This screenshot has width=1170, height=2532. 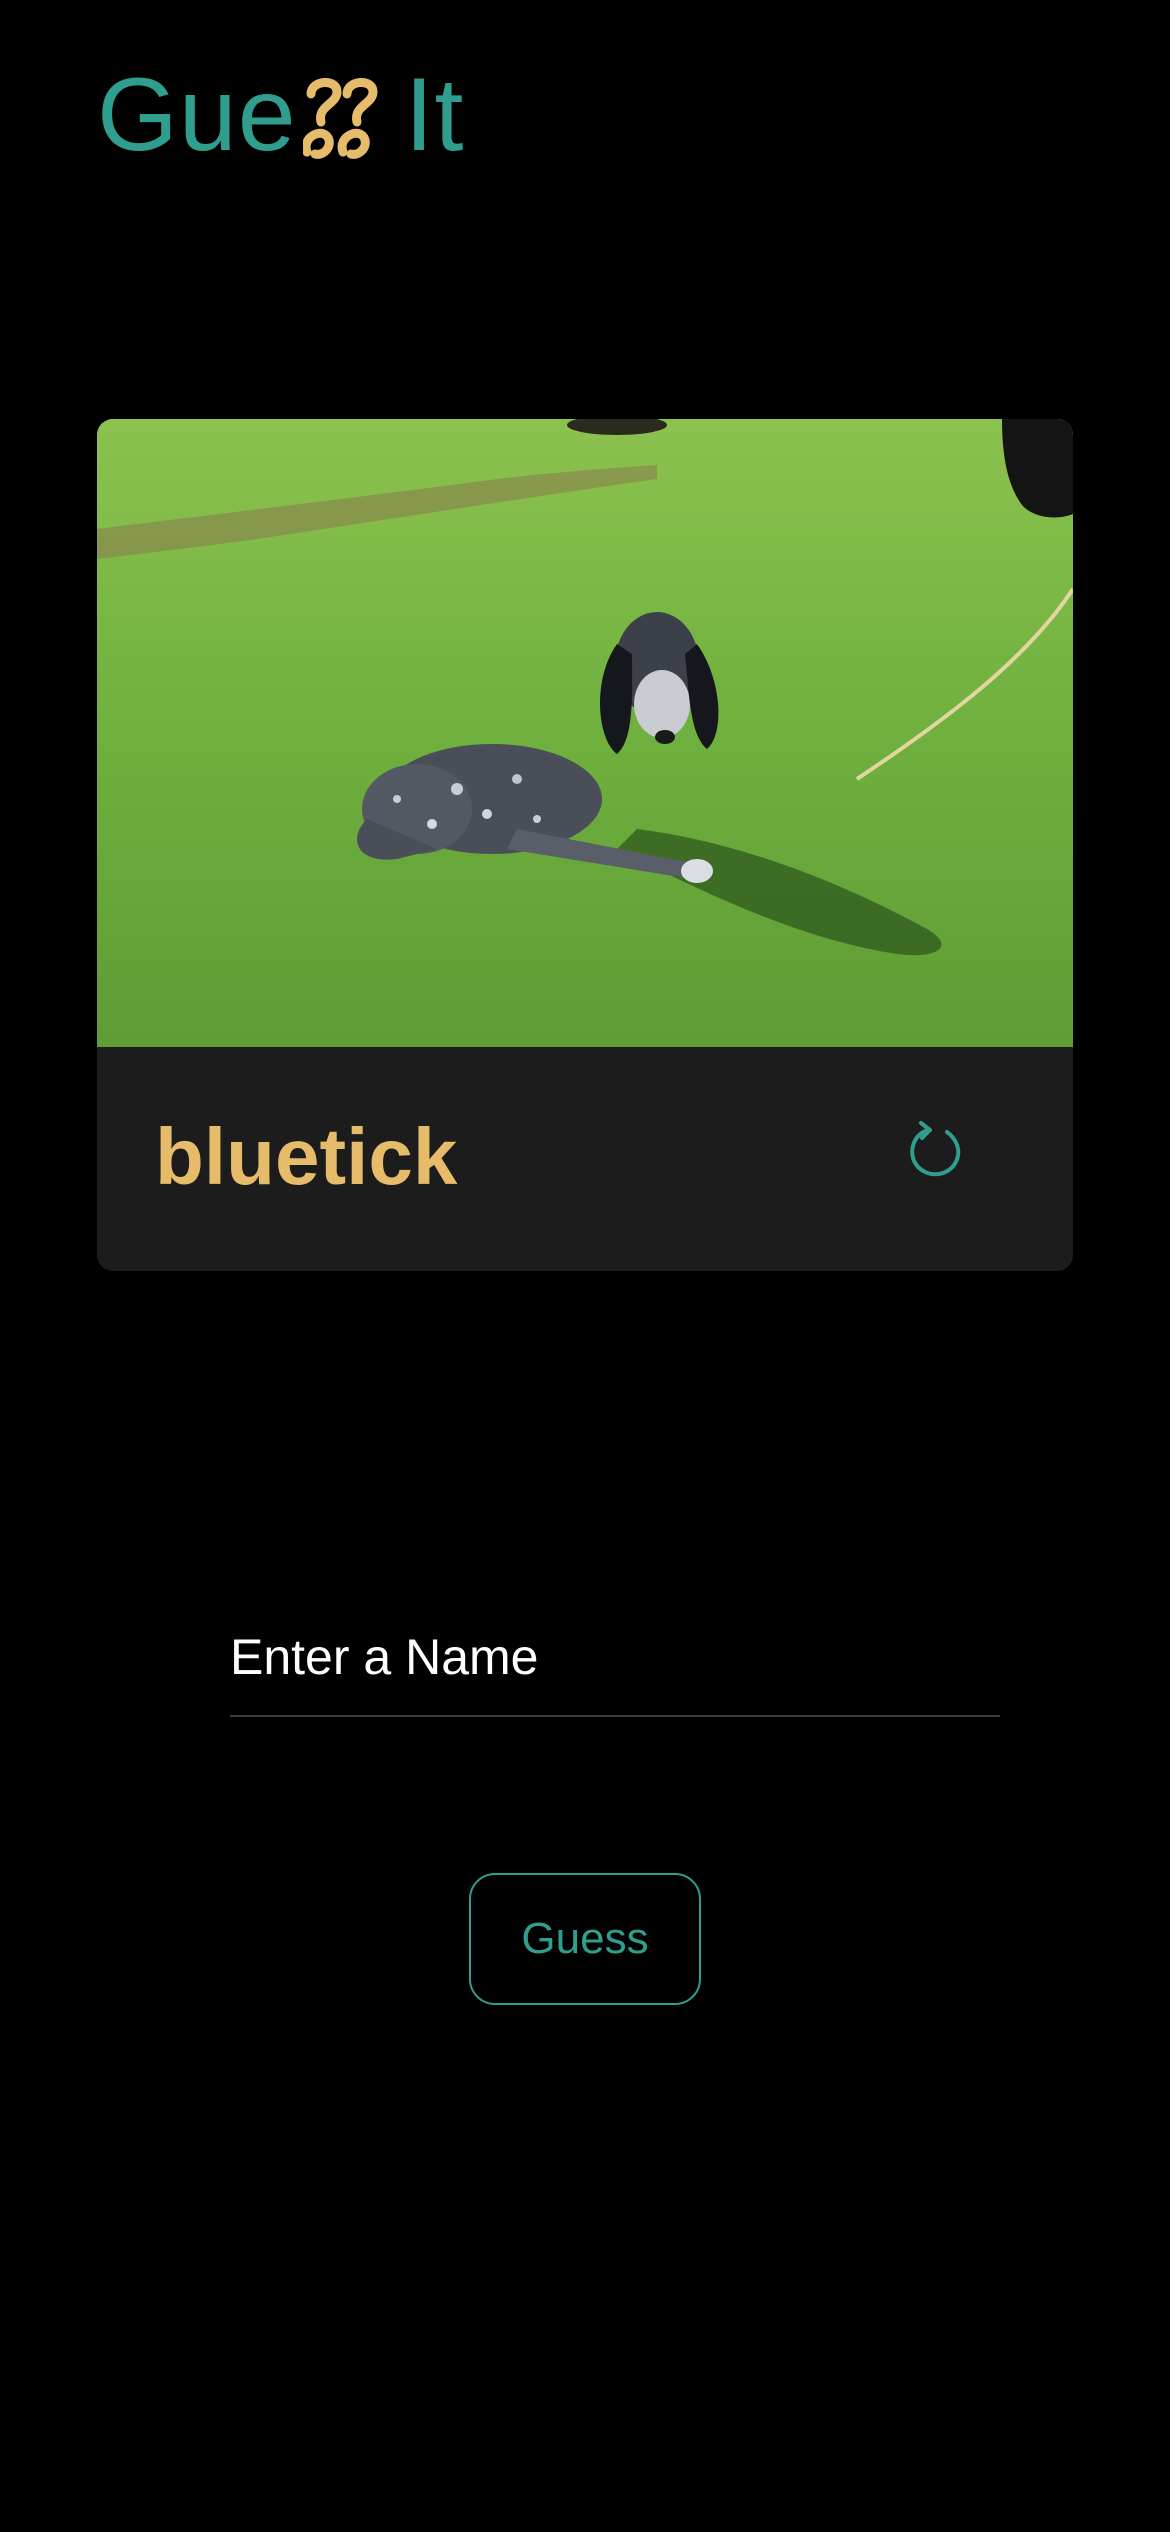 I want to click on double-question-mark-logo-icon, so click(x=343, y=119).